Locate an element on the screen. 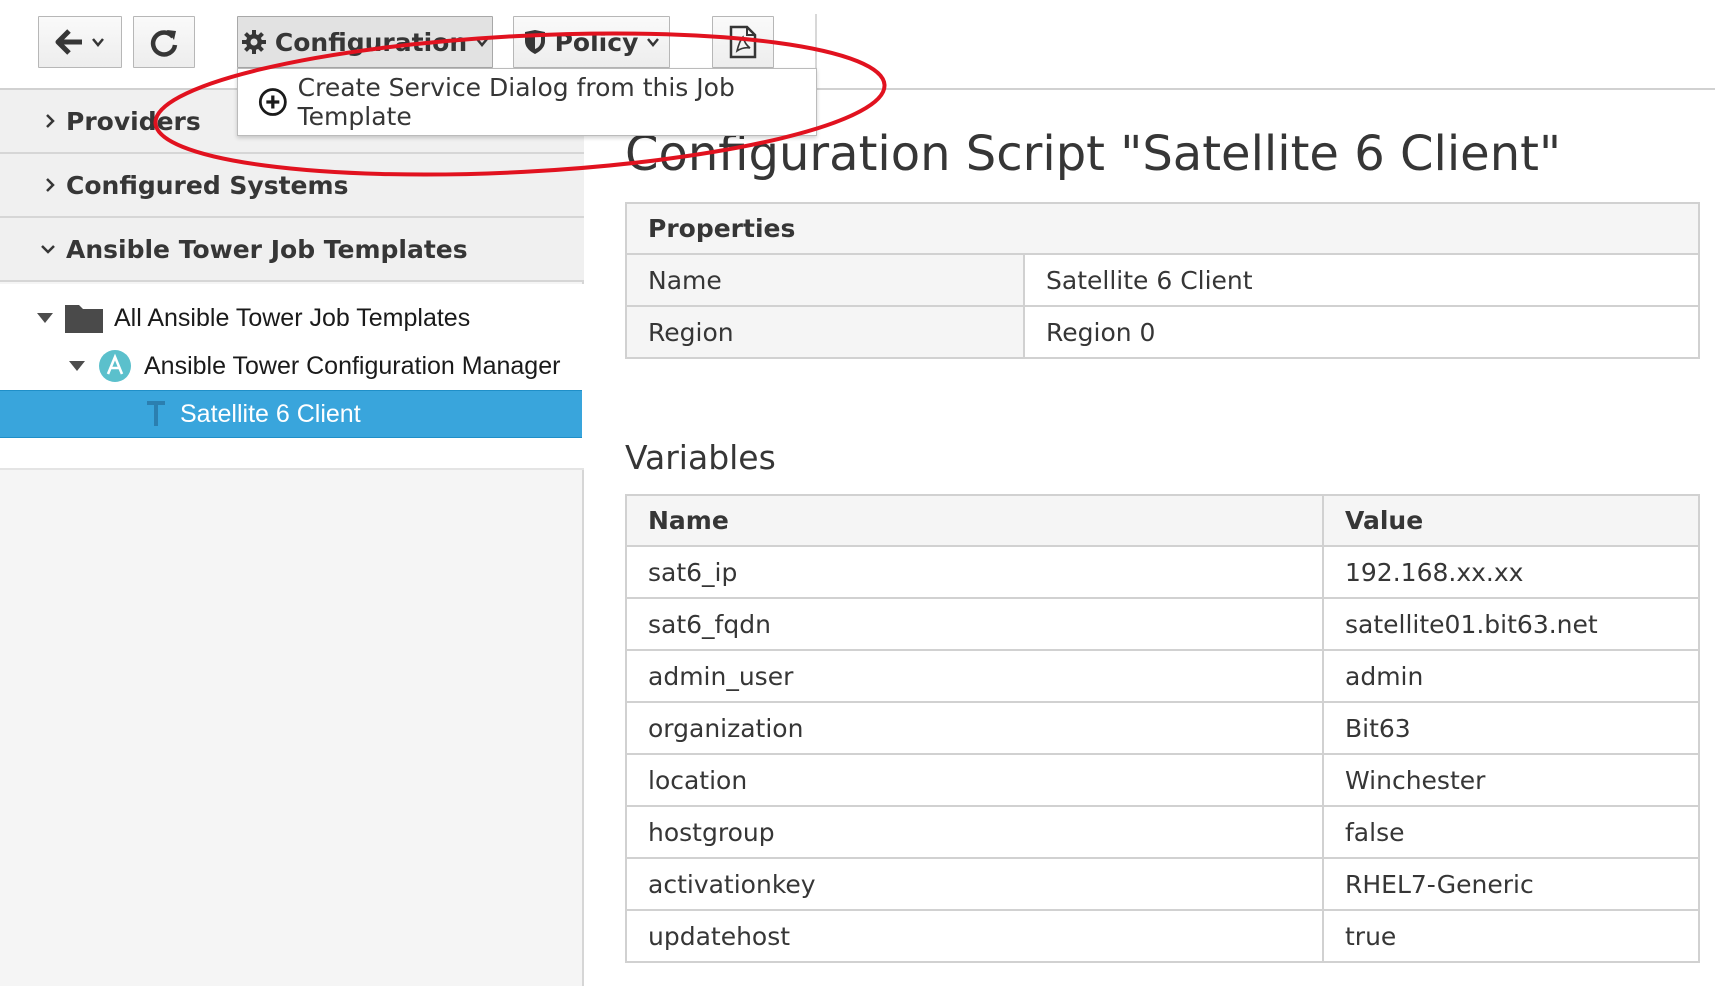  variable-value: Winchester is located at coordinates (1511, 780).